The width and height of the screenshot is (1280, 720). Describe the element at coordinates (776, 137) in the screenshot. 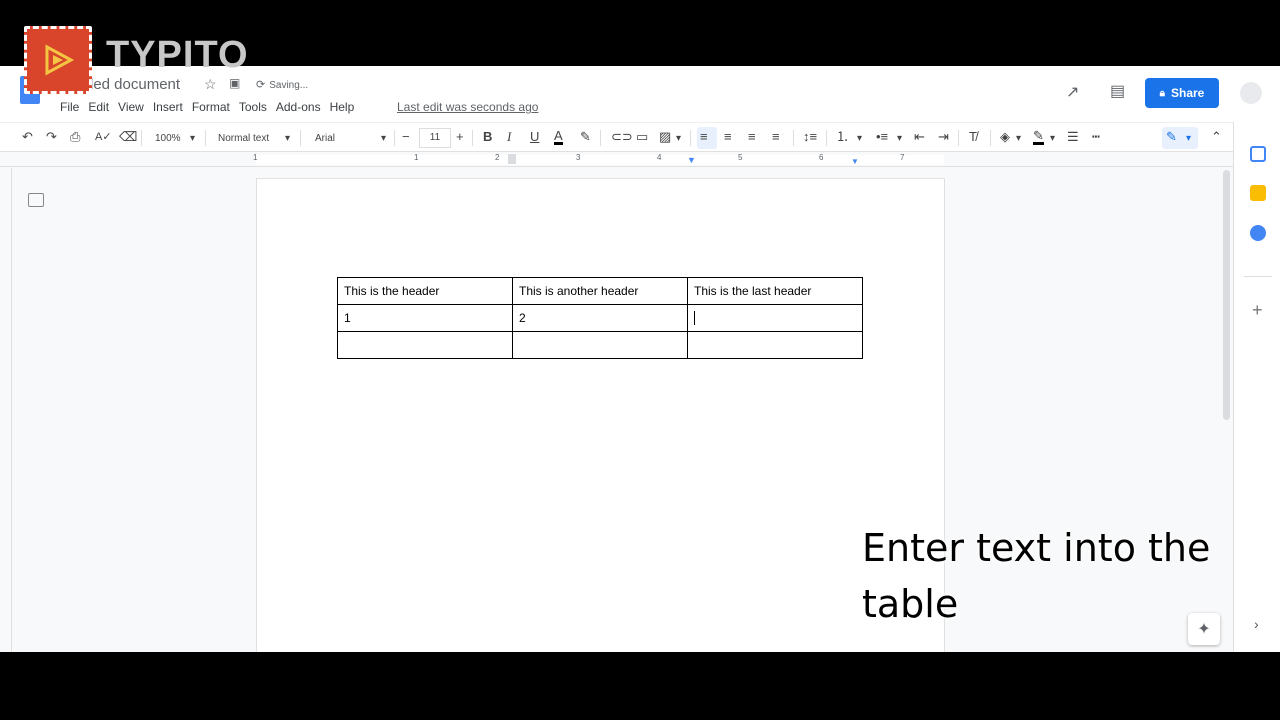

I see `justify-icon: ≡` at that location.